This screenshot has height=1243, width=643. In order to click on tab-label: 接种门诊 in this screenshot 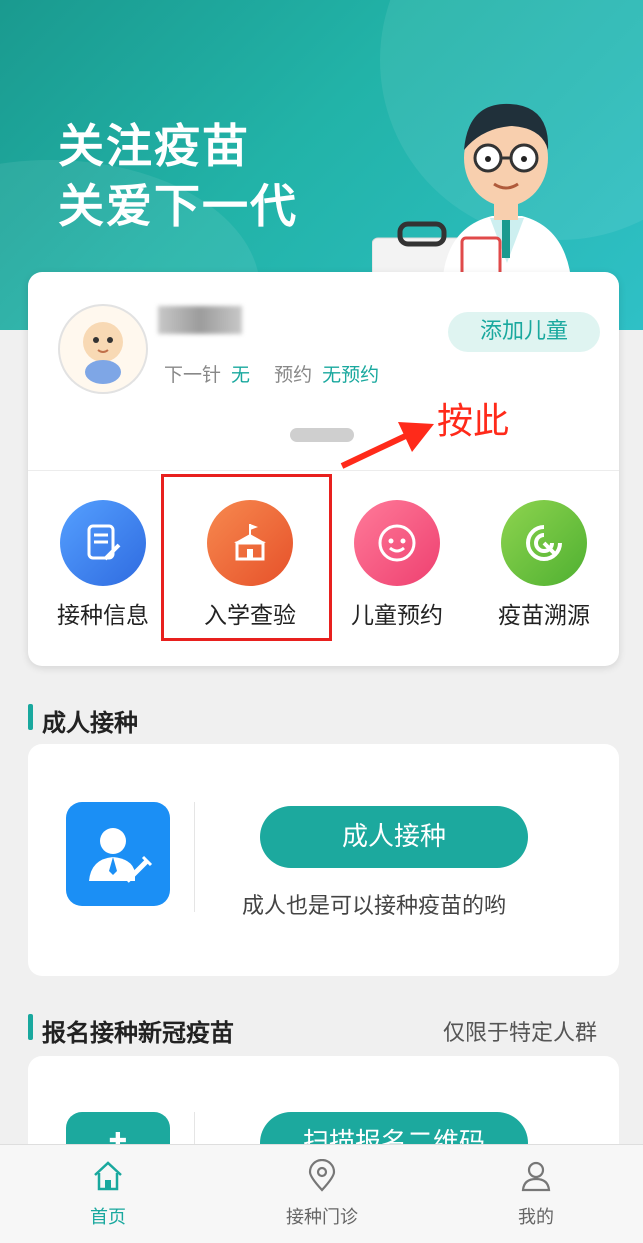, I will do `click(322, 1217)`.